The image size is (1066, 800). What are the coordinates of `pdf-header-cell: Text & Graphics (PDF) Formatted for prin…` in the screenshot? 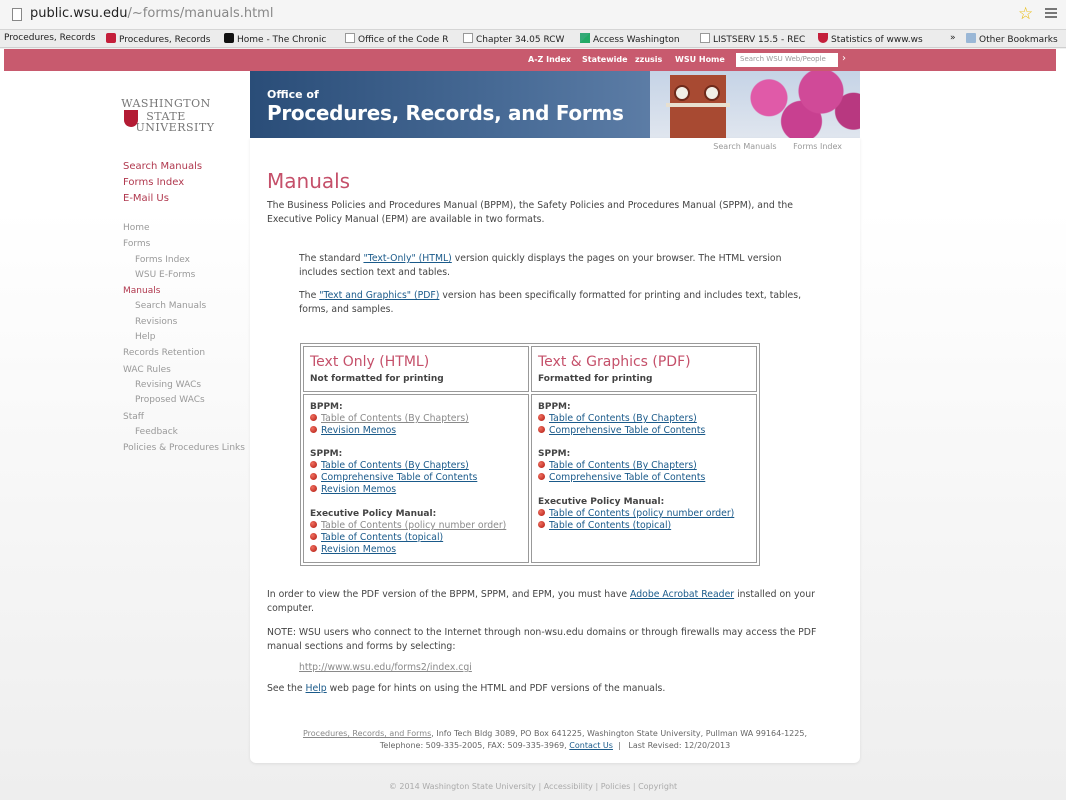 It's located at (644, 369).